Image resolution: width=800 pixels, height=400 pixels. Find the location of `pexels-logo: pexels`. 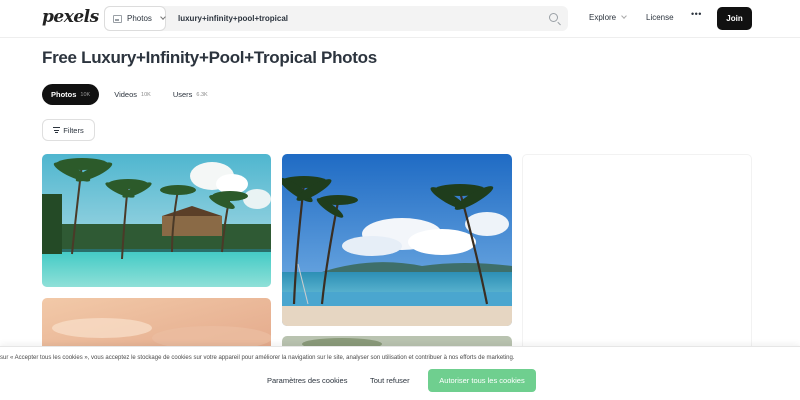

pexels-logo: pexels is located at coordinates (70, 17).